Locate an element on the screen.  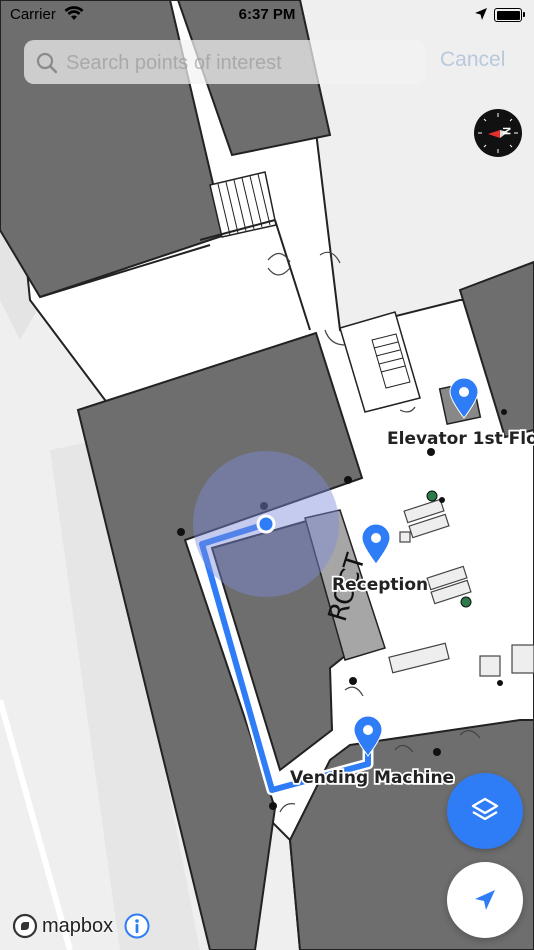
search-bar is located at coordinates (225, 62).